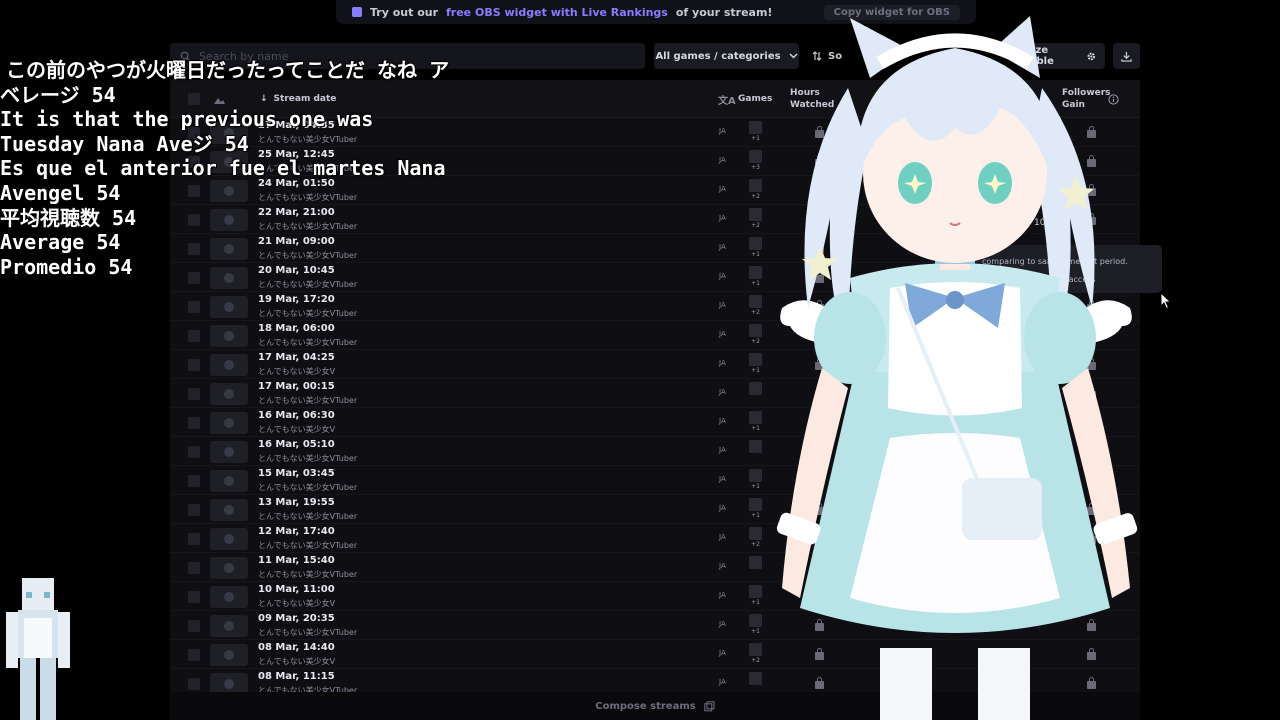 This screenshot has height=720, width=1280. What do you see at coordinates (296, 618) in the screenshot?
I see `stream-date: 09 Mar, 20:35` at bounding box center [296, 618].